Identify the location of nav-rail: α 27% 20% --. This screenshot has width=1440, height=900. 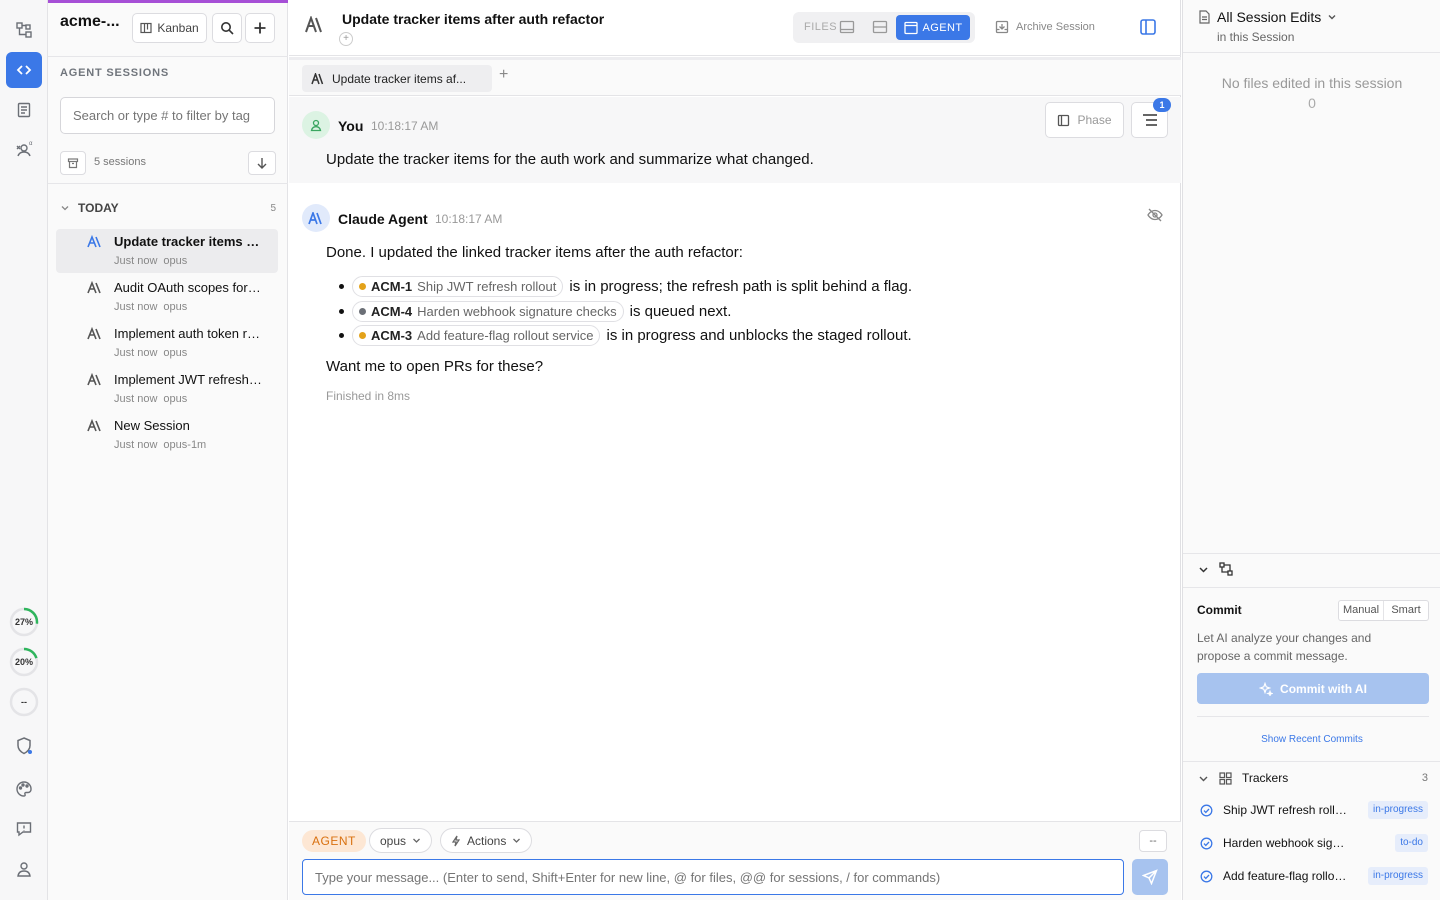
(24, 450).